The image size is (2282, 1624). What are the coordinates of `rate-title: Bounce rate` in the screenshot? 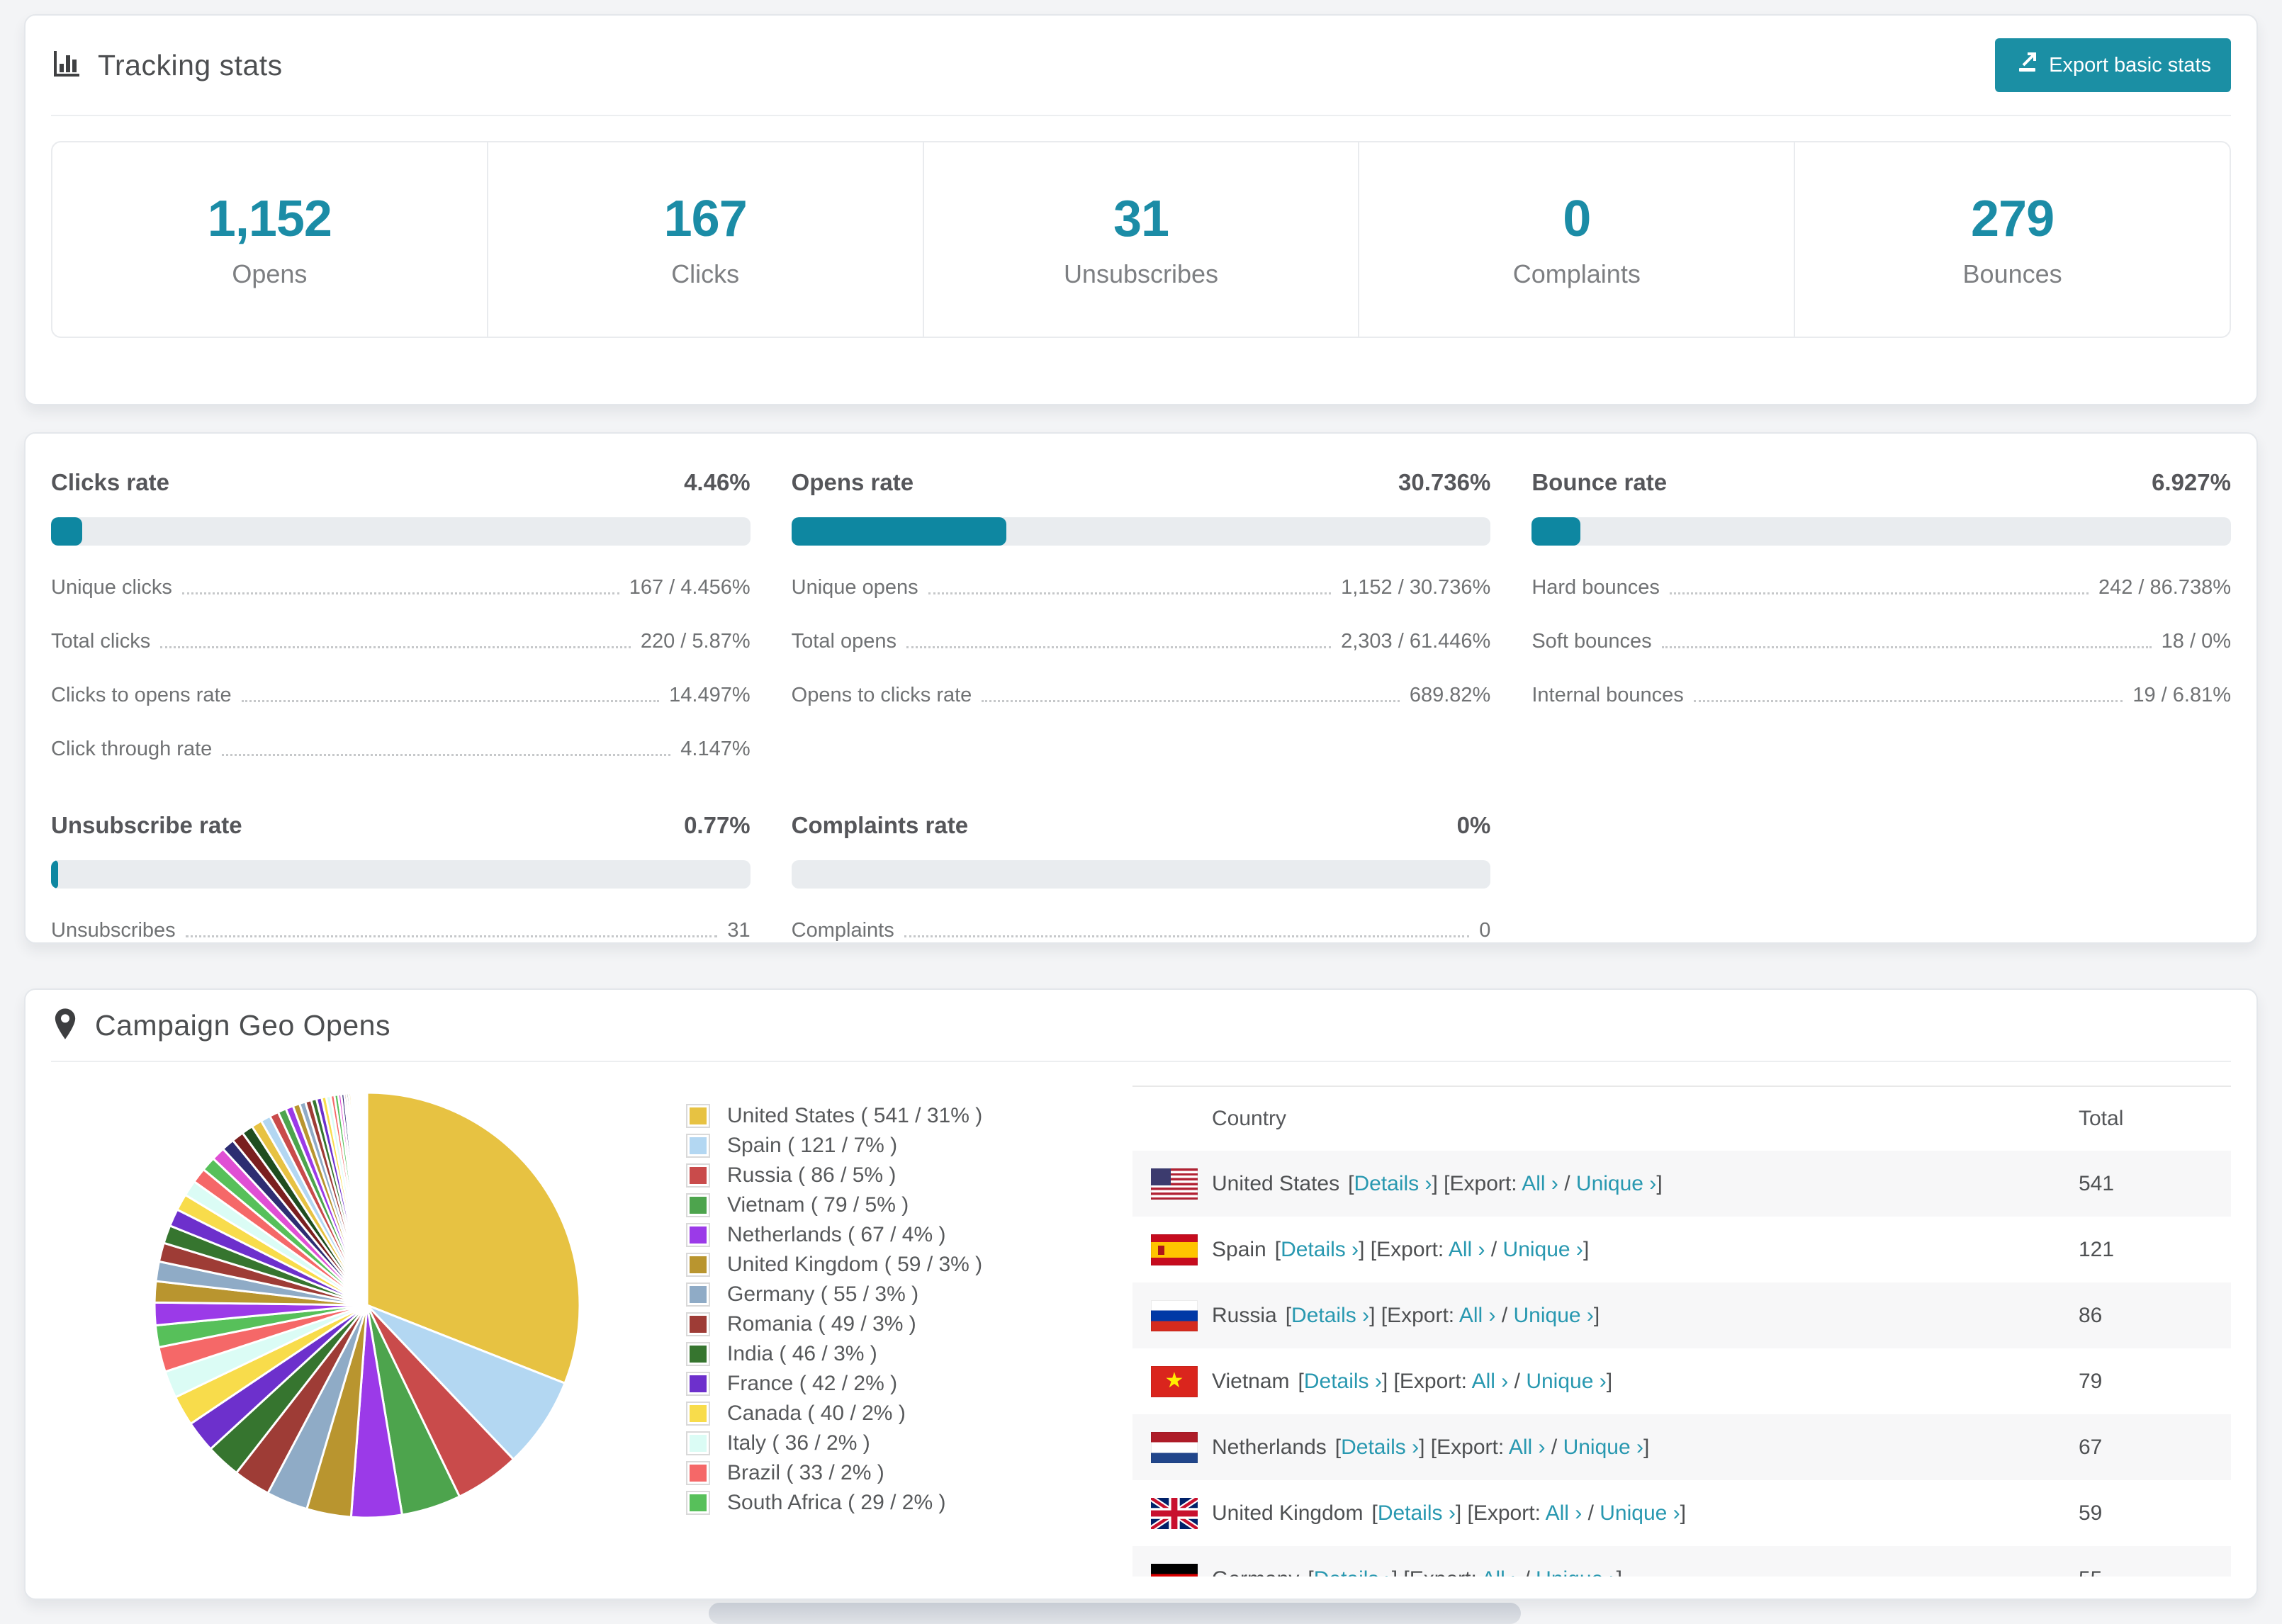 It's located at (1600, 482).